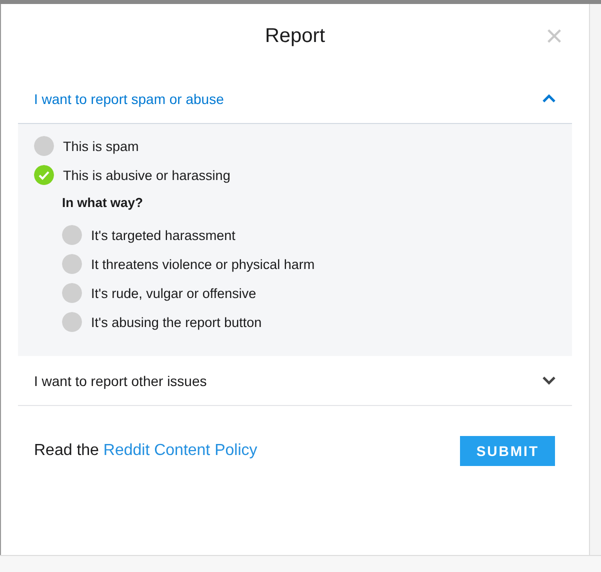  What do you see at coordinates (203, 264) in the screenshot?
I see `option-label: It threatens violence or physical harm` at bounding box center [203, 264].